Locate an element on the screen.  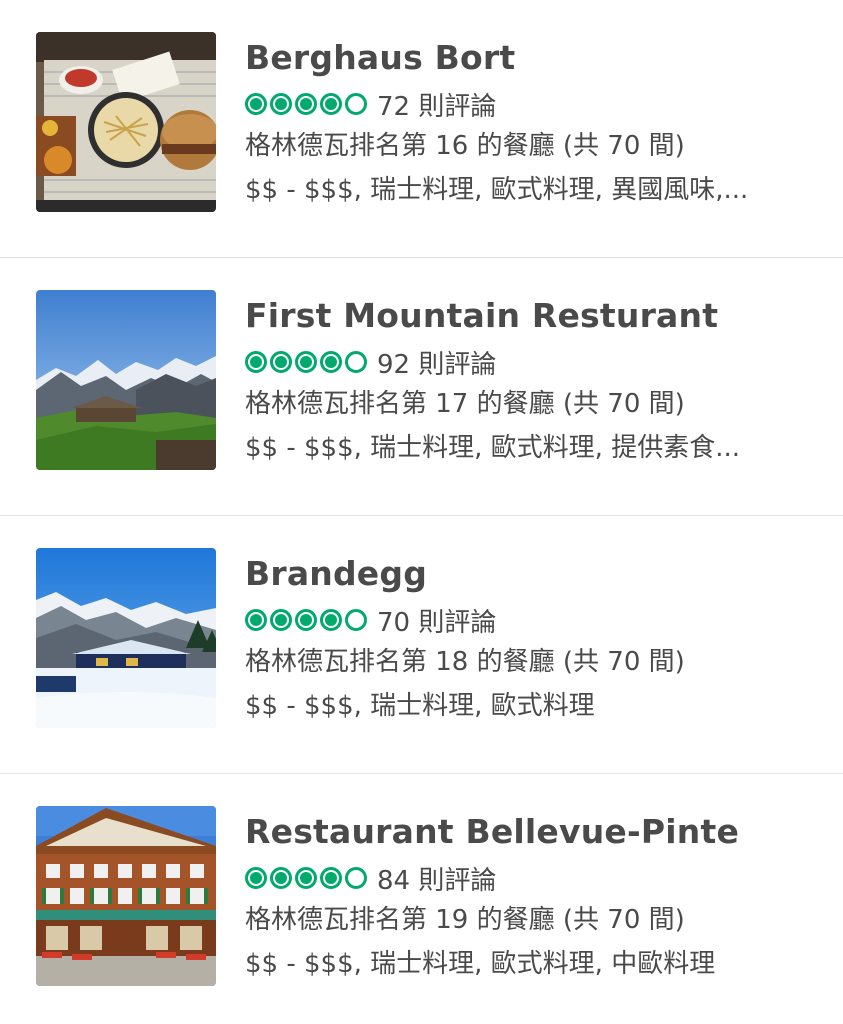
ranking-text: 格林德瓦排名第 19 的餐廳 (共 70 間) is located at coordinates (465, 920).